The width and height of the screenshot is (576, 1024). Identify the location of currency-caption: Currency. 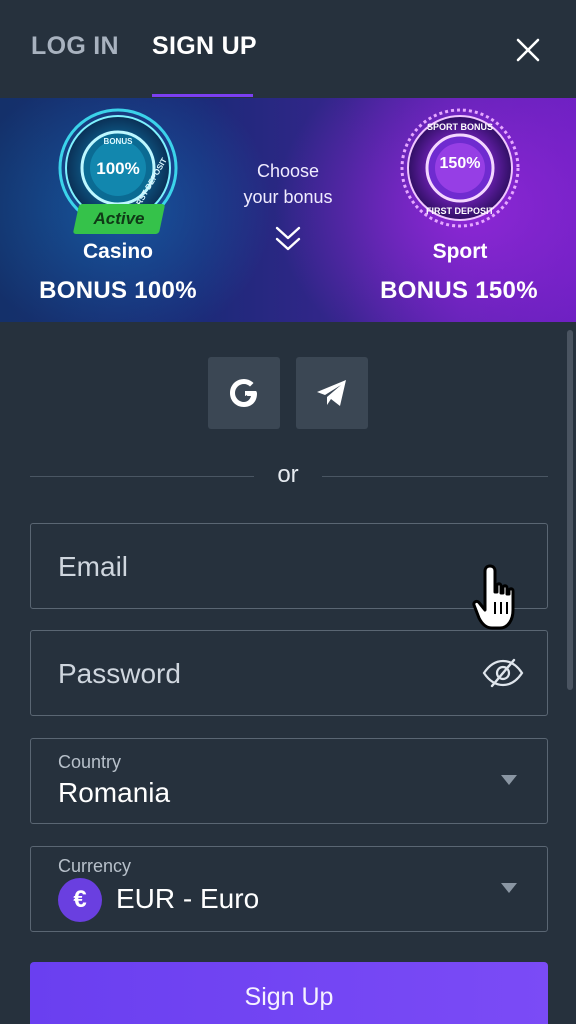
(95, 866).